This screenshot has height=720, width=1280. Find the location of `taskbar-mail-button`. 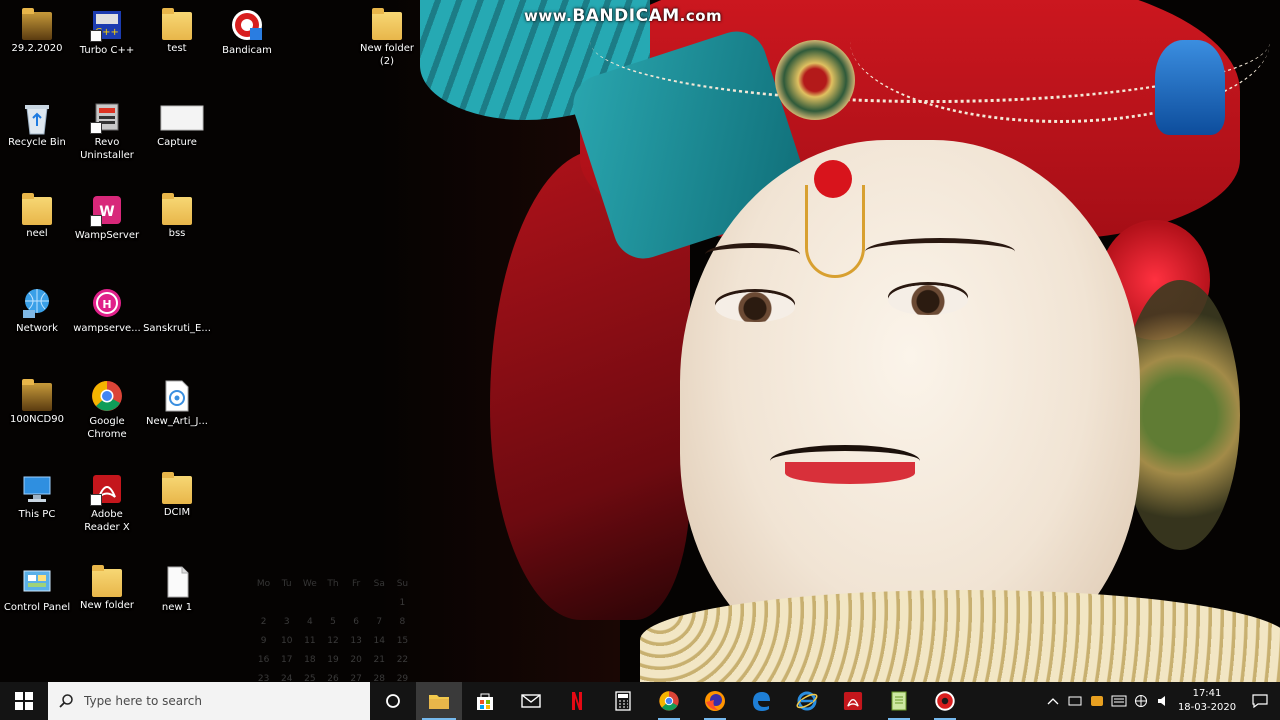

taskbar-mail-button is located at coordinates (531, 701).